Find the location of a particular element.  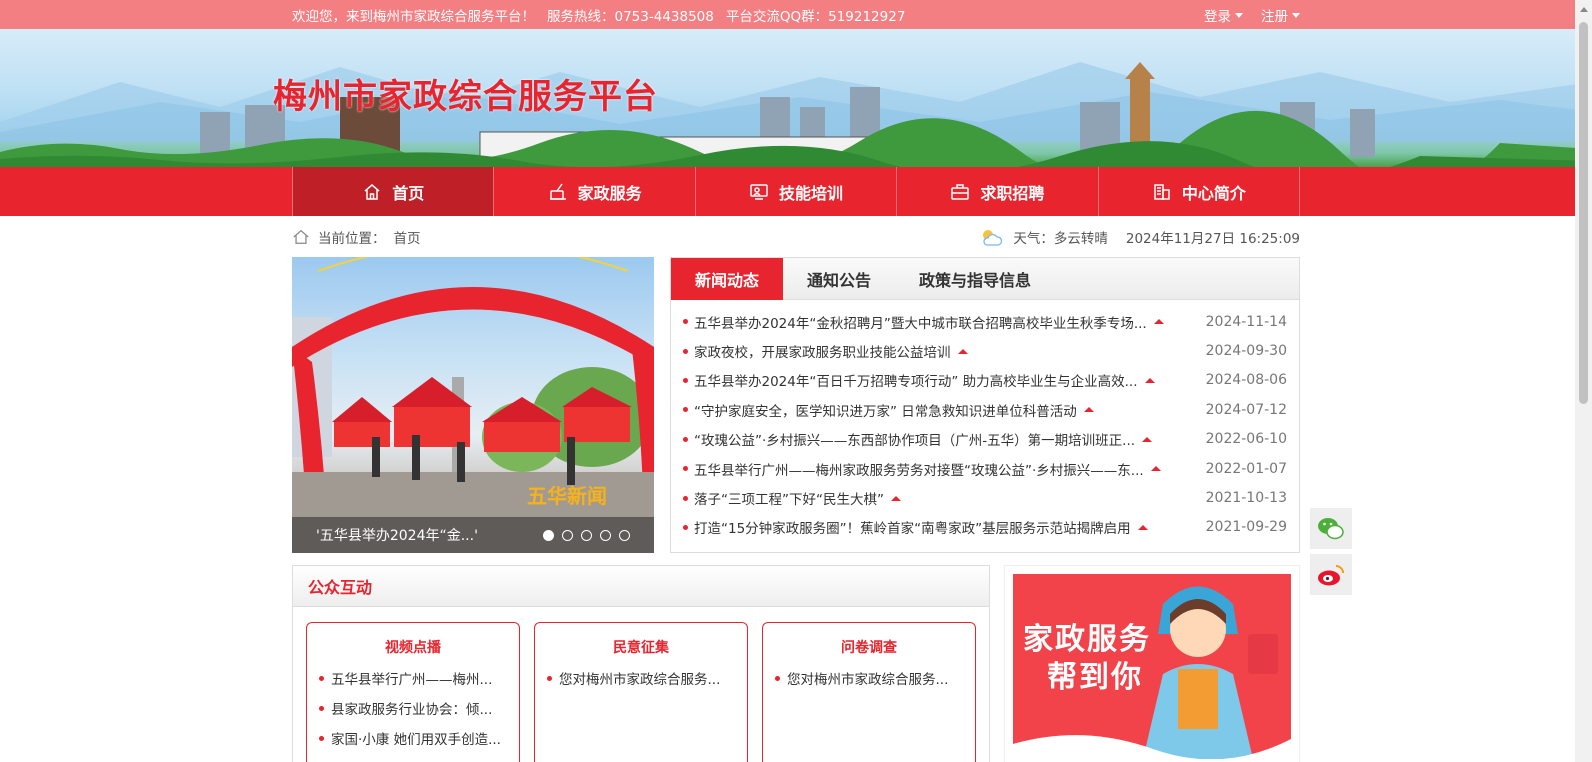

nav-label: 首页 is located at coordinates (408, 193).